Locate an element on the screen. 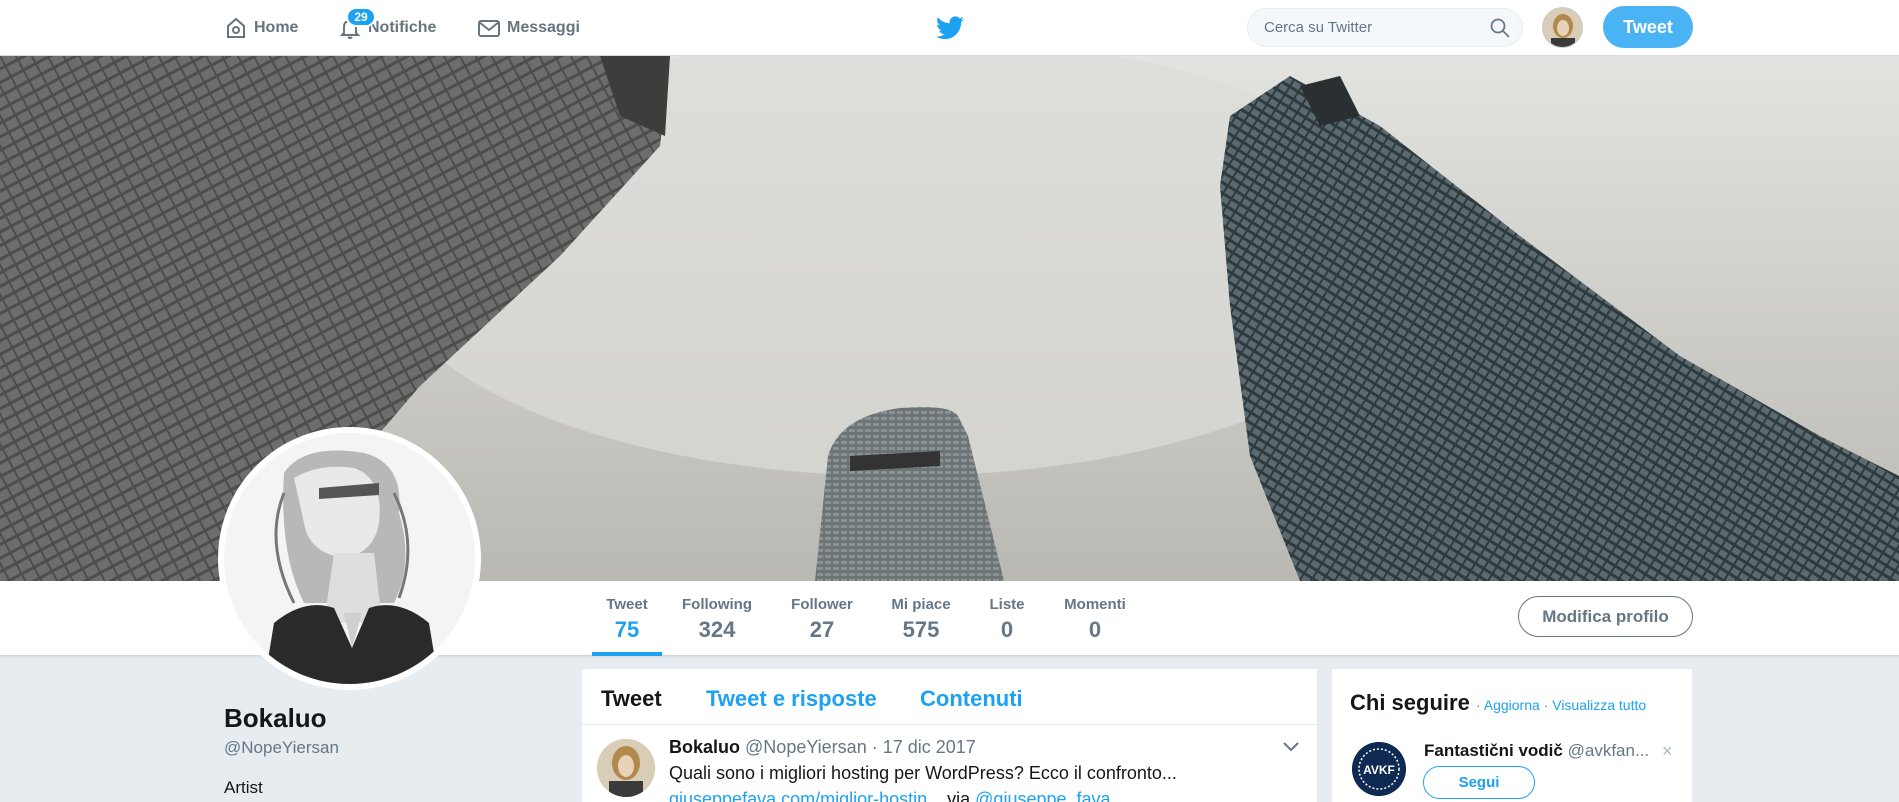 The image size is (1899, 802). stat-following-value: 324 is located at coordinates (717, 629).